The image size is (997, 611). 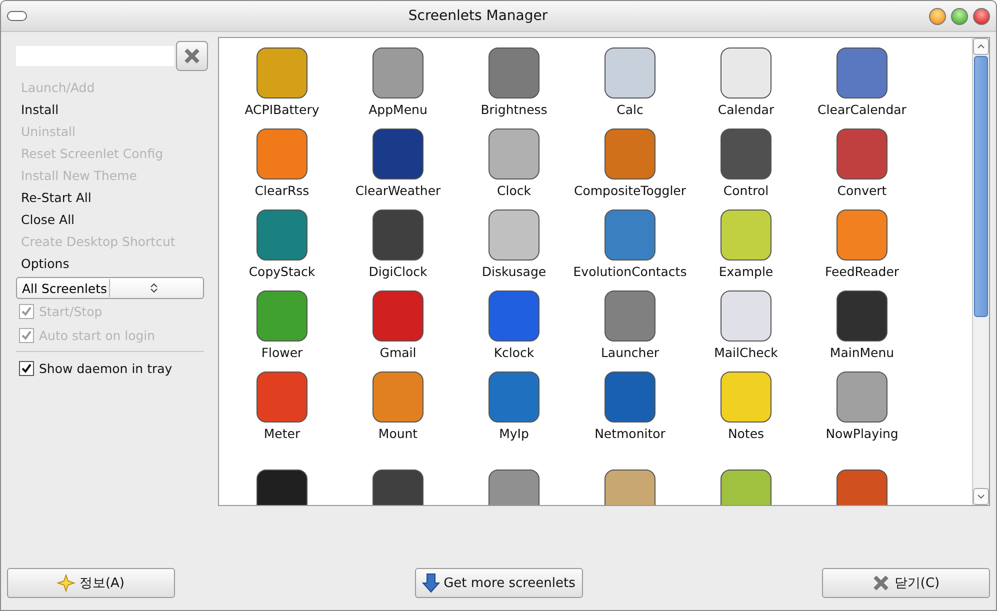 What do you see at coordinates (112, 110) in the screenshot?
I see `action-link: Install` at bounding box center [112, 110].